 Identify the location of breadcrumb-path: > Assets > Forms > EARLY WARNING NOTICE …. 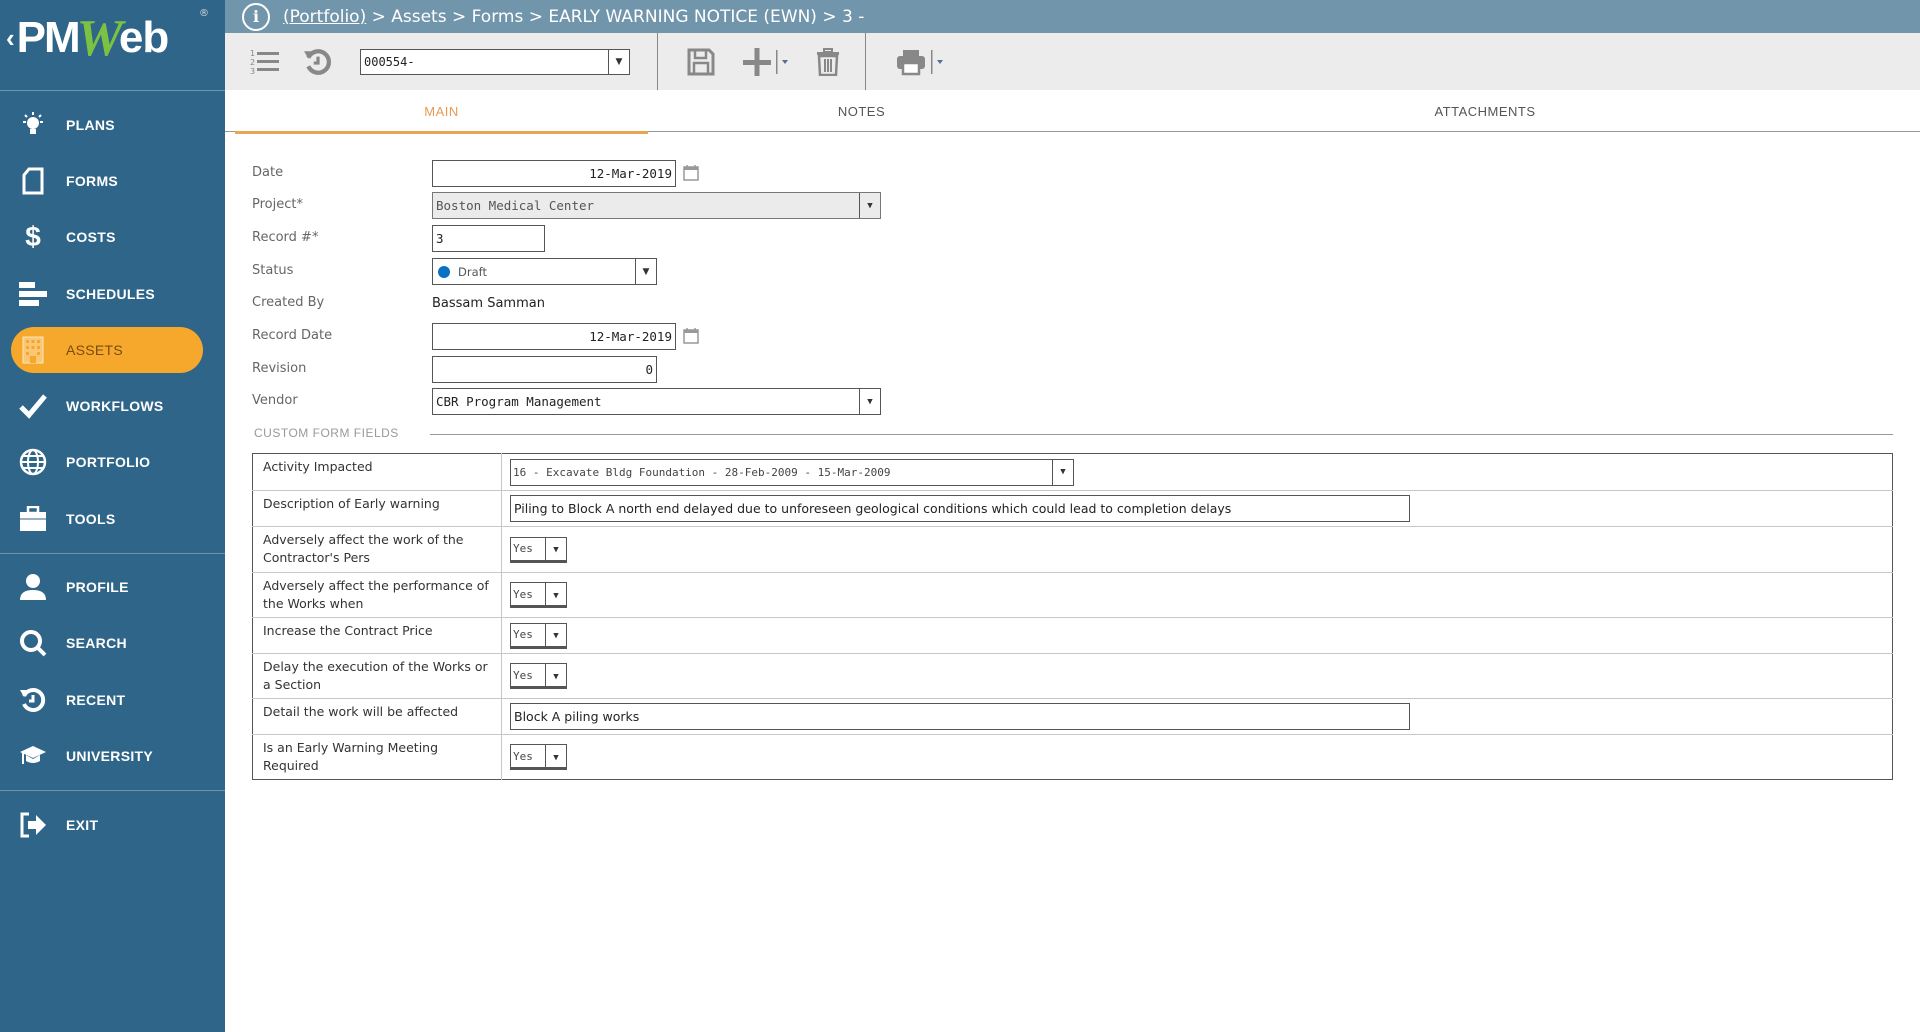
(615, 16).